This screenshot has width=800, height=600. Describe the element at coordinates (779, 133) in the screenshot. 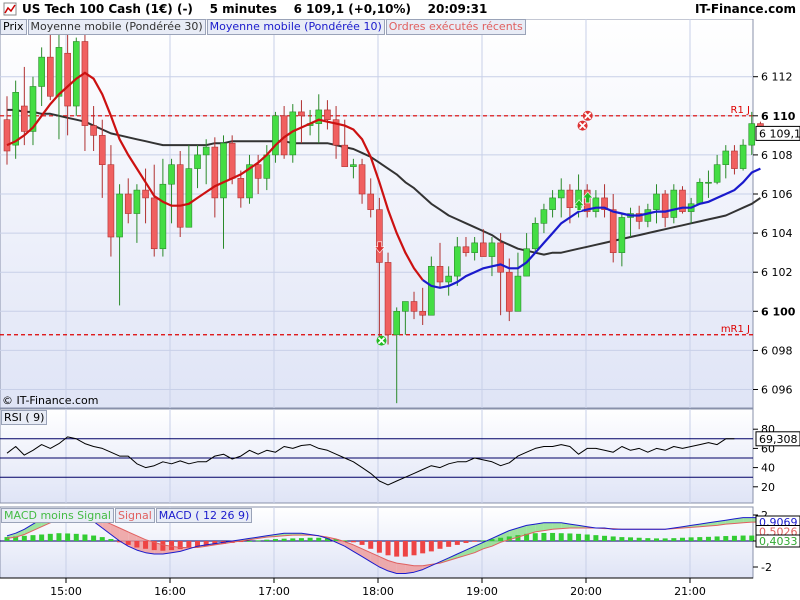

I see `last-price-label: 6 109,1` at that location.